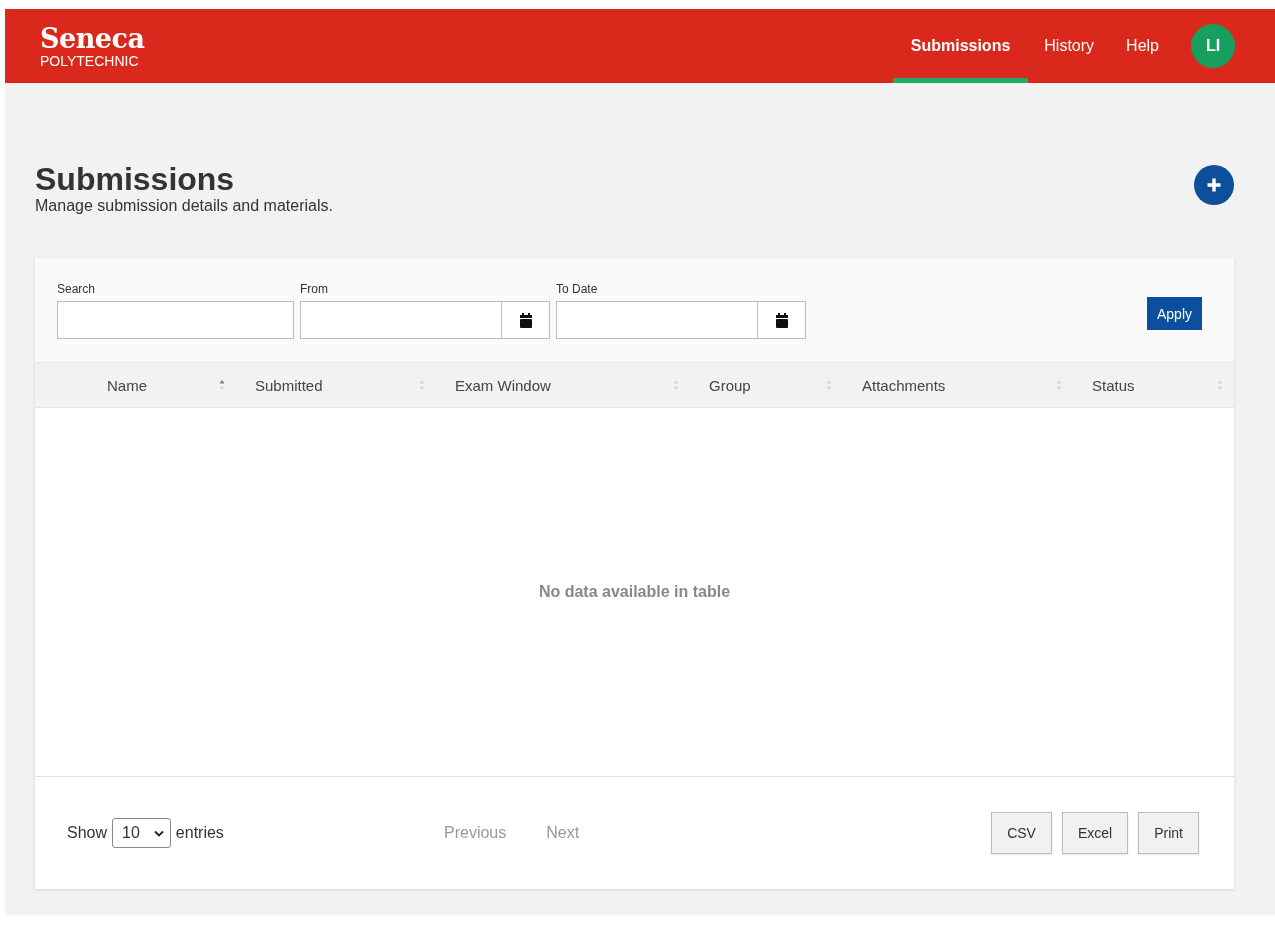  Describe the element at coordinates (1113, 385) in the screenshot. I see `column-header: Status` at that location.